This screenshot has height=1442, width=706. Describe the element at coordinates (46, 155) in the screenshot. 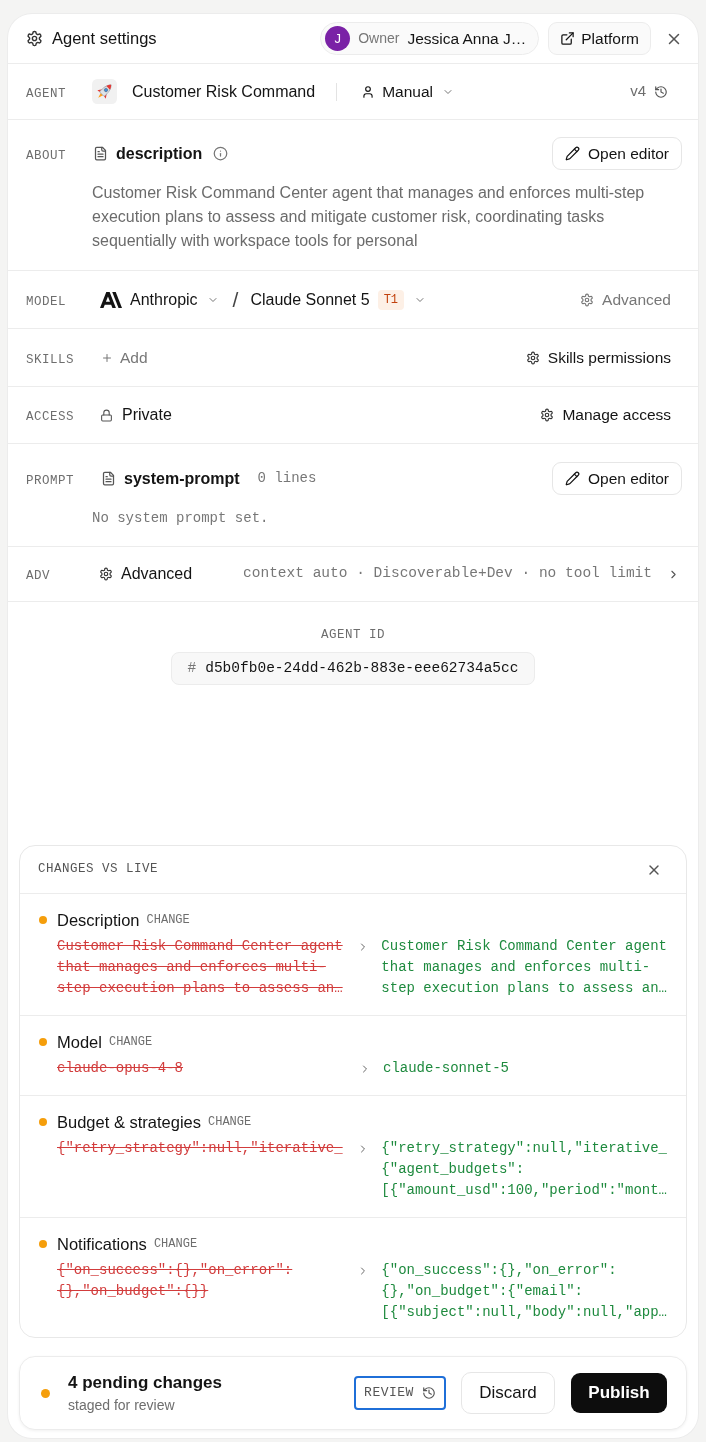

I see `section-label: ABOUT` at that location.